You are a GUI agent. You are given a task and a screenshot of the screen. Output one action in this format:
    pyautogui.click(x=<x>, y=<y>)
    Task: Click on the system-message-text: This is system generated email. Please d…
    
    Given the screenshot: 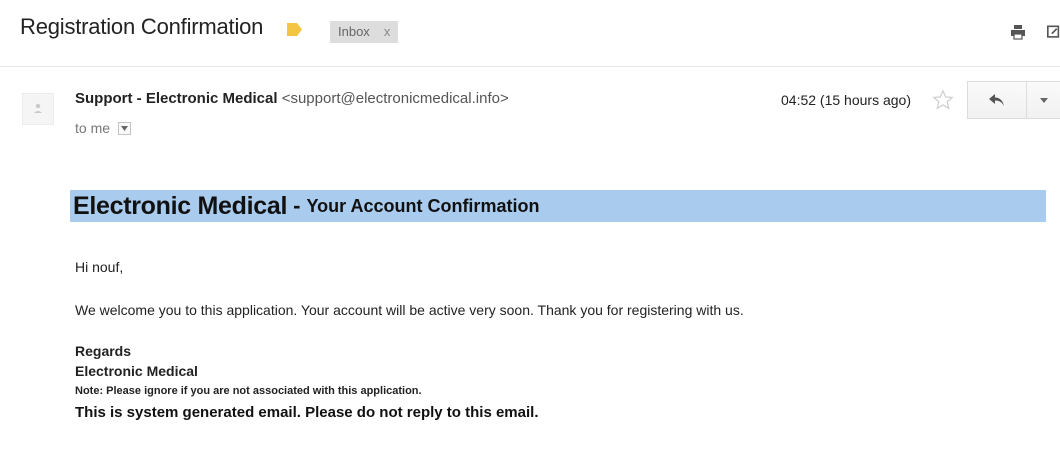 What is the action you would take?
    pyautogui.click(x=307, y=412)
    